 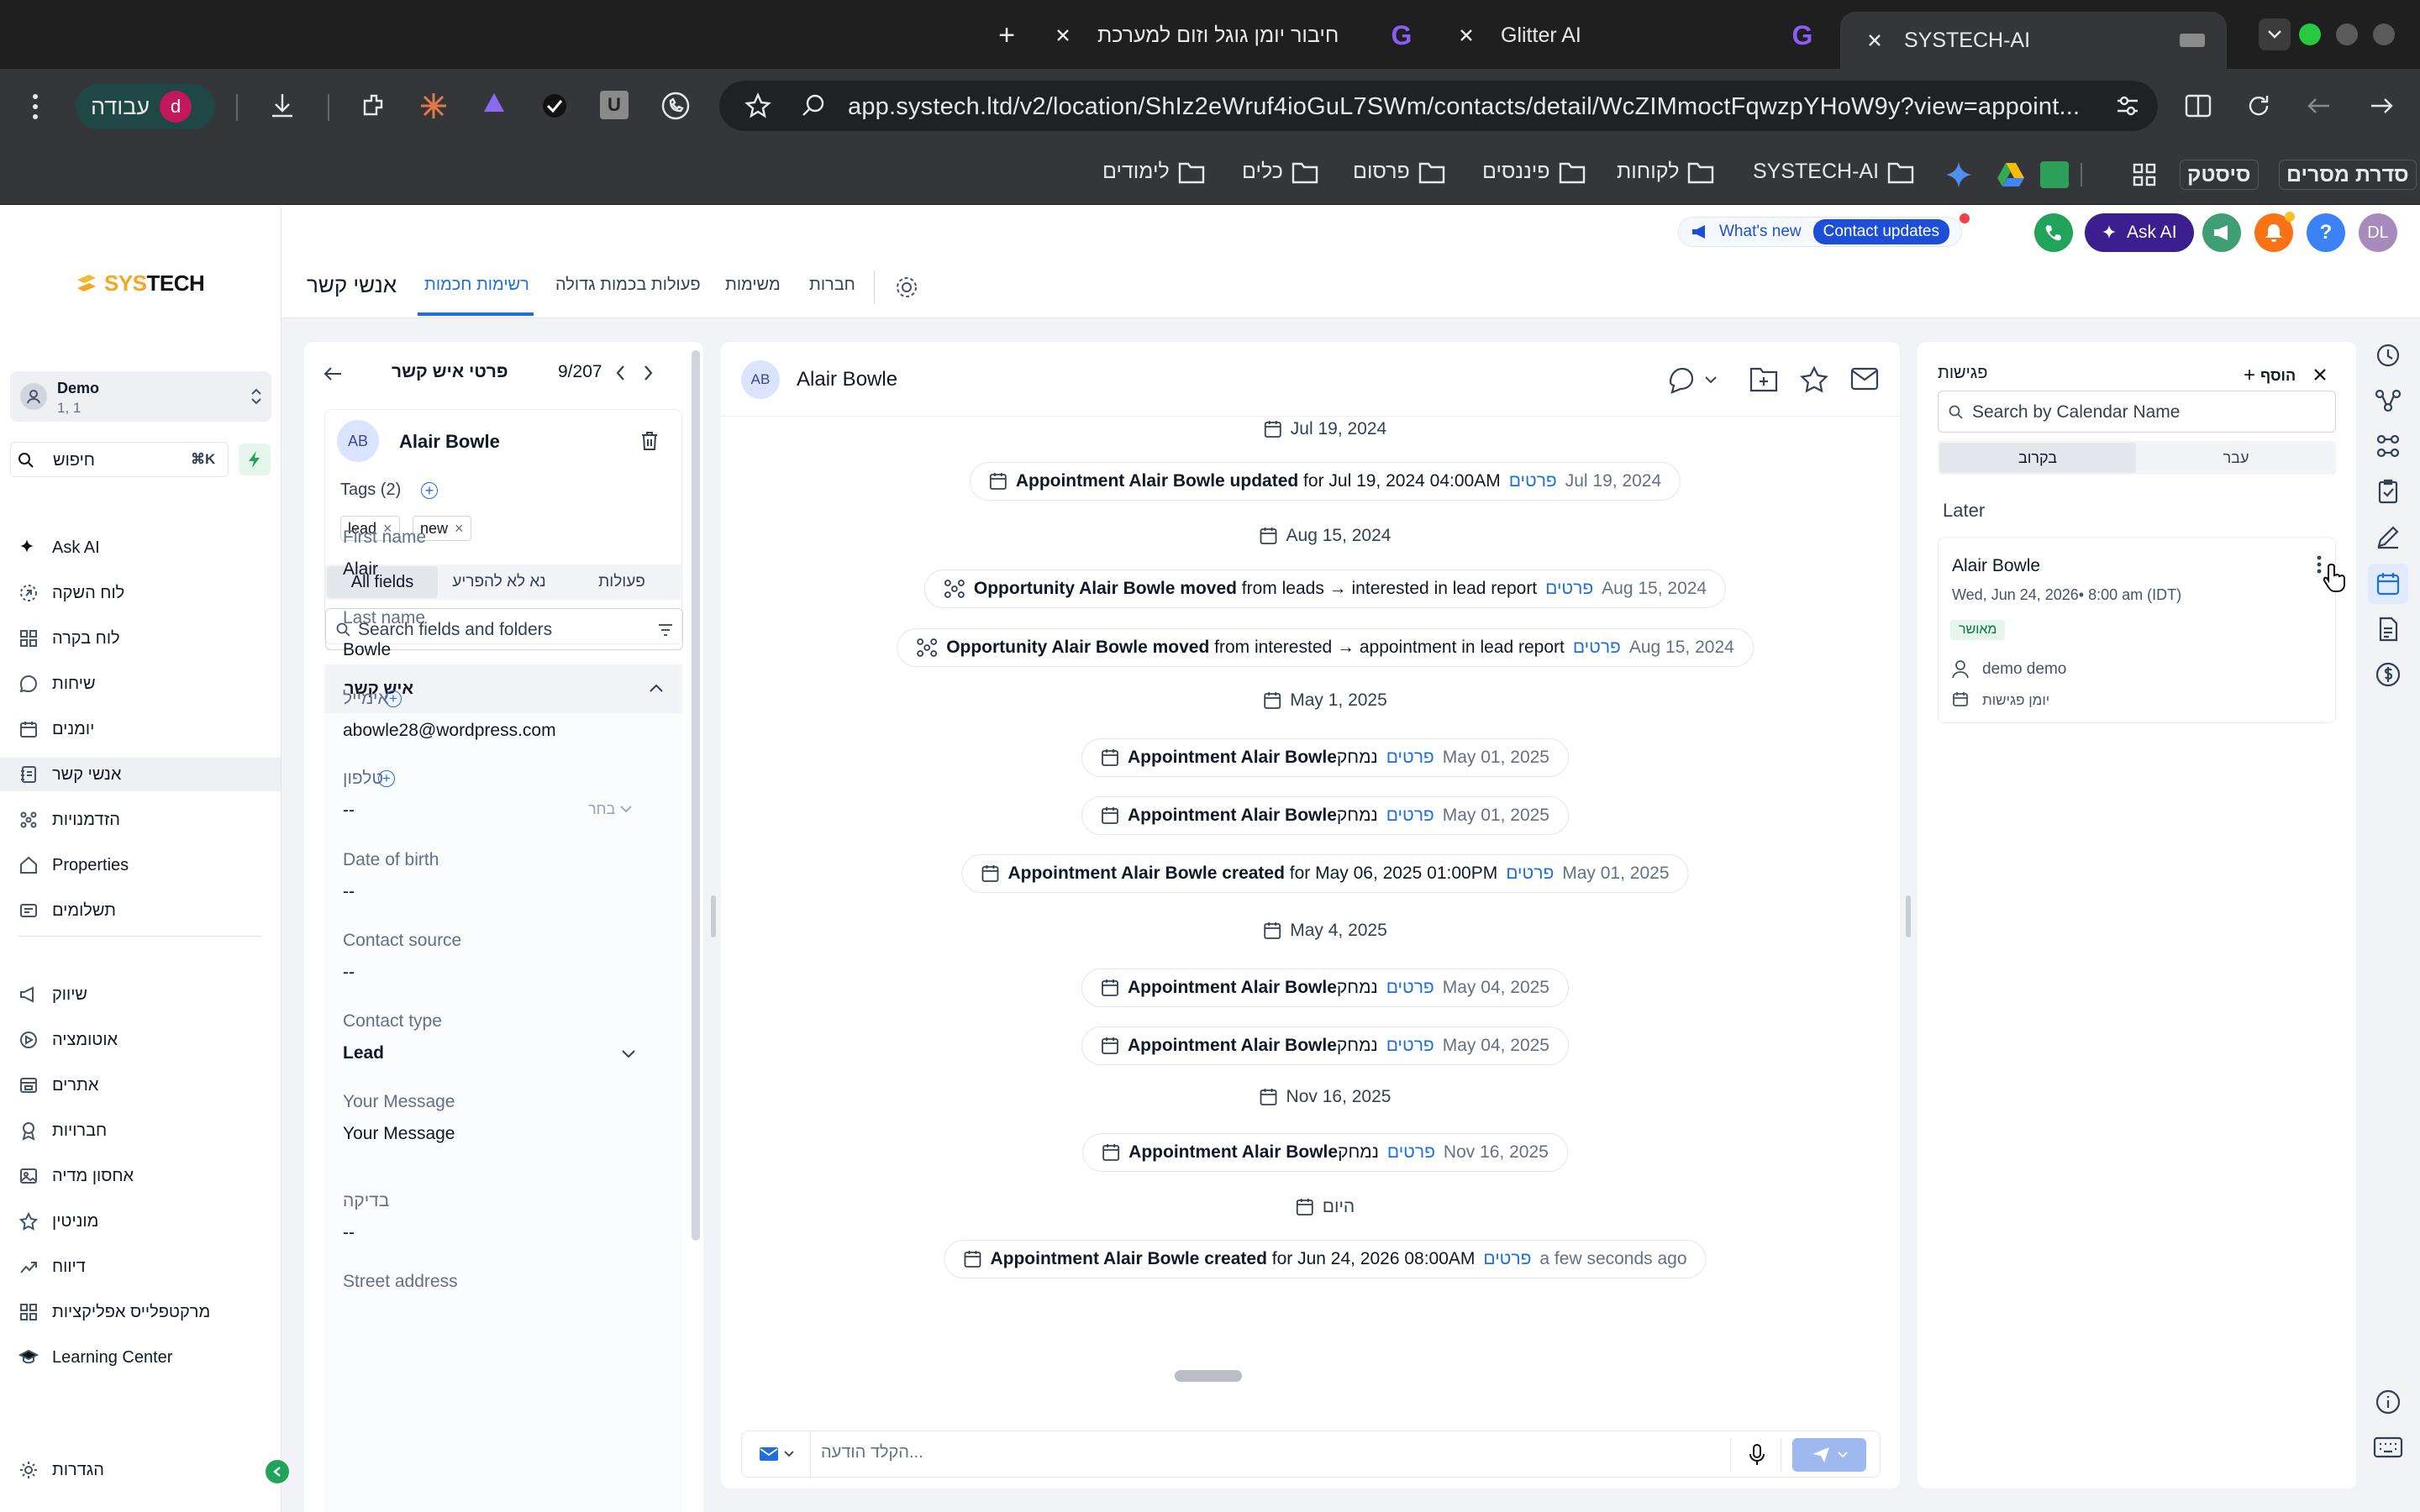 I want to click on window-minimize-button, so click(x=2347, y=34).